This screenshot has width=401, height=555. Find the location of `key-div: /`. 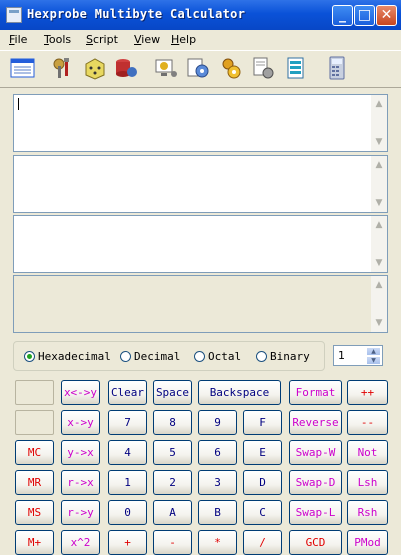

key-div: / is located at coordinates (262, 542).